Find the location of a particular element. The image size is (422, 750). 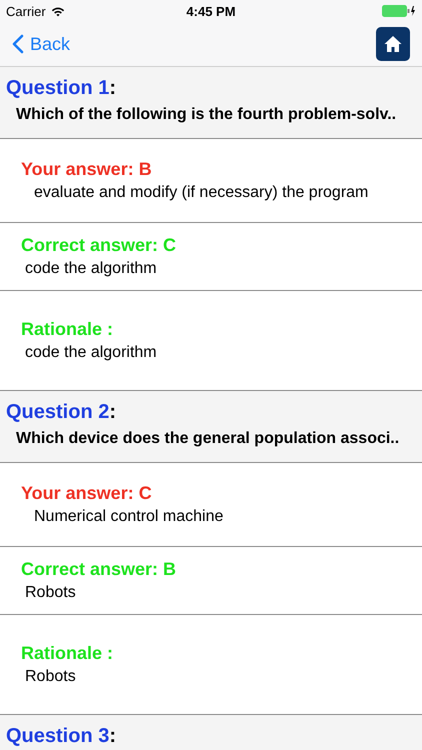

home-button is located at coordinates (393, 44).